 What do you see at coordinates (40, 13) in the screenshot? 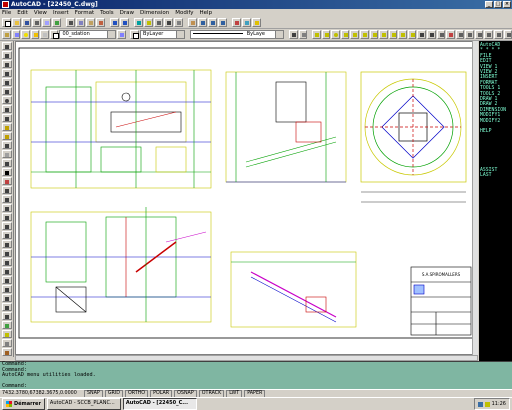
I see `menu-view: View` at bounding box center [40, 13].